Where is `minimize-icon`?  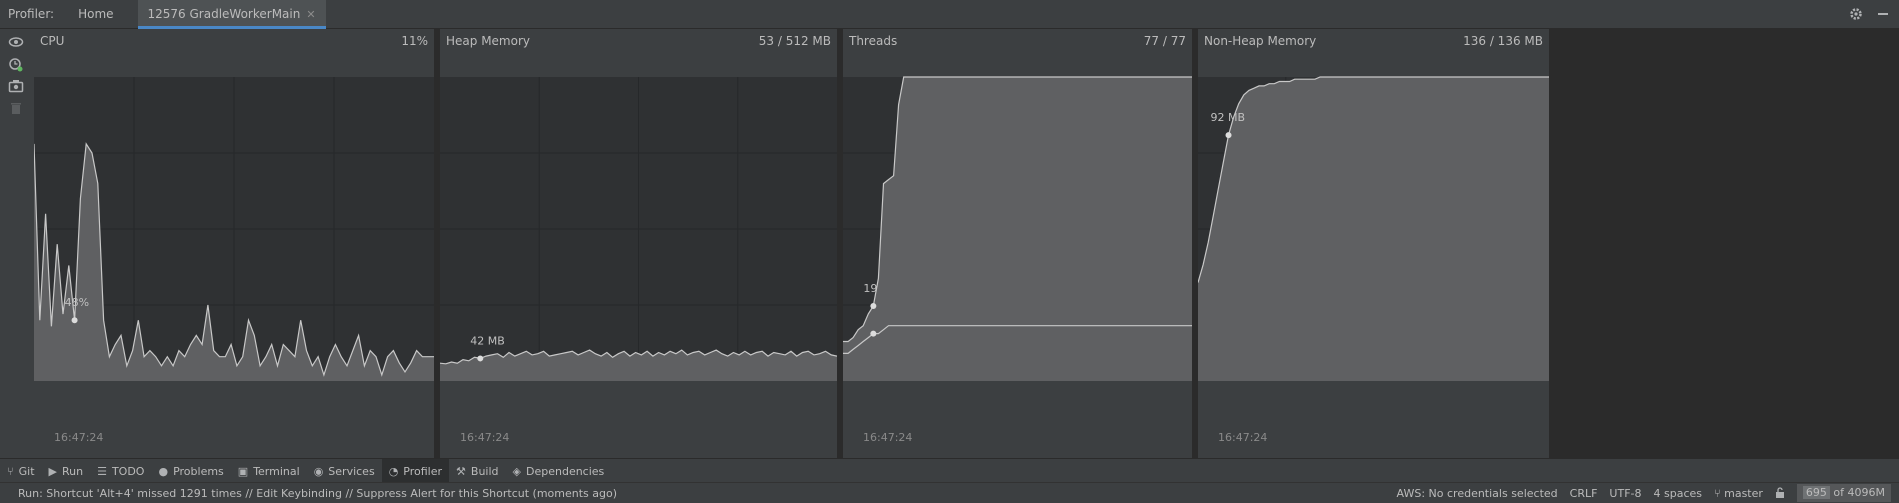
minimize-icon is located at coordinates (1883, 14).